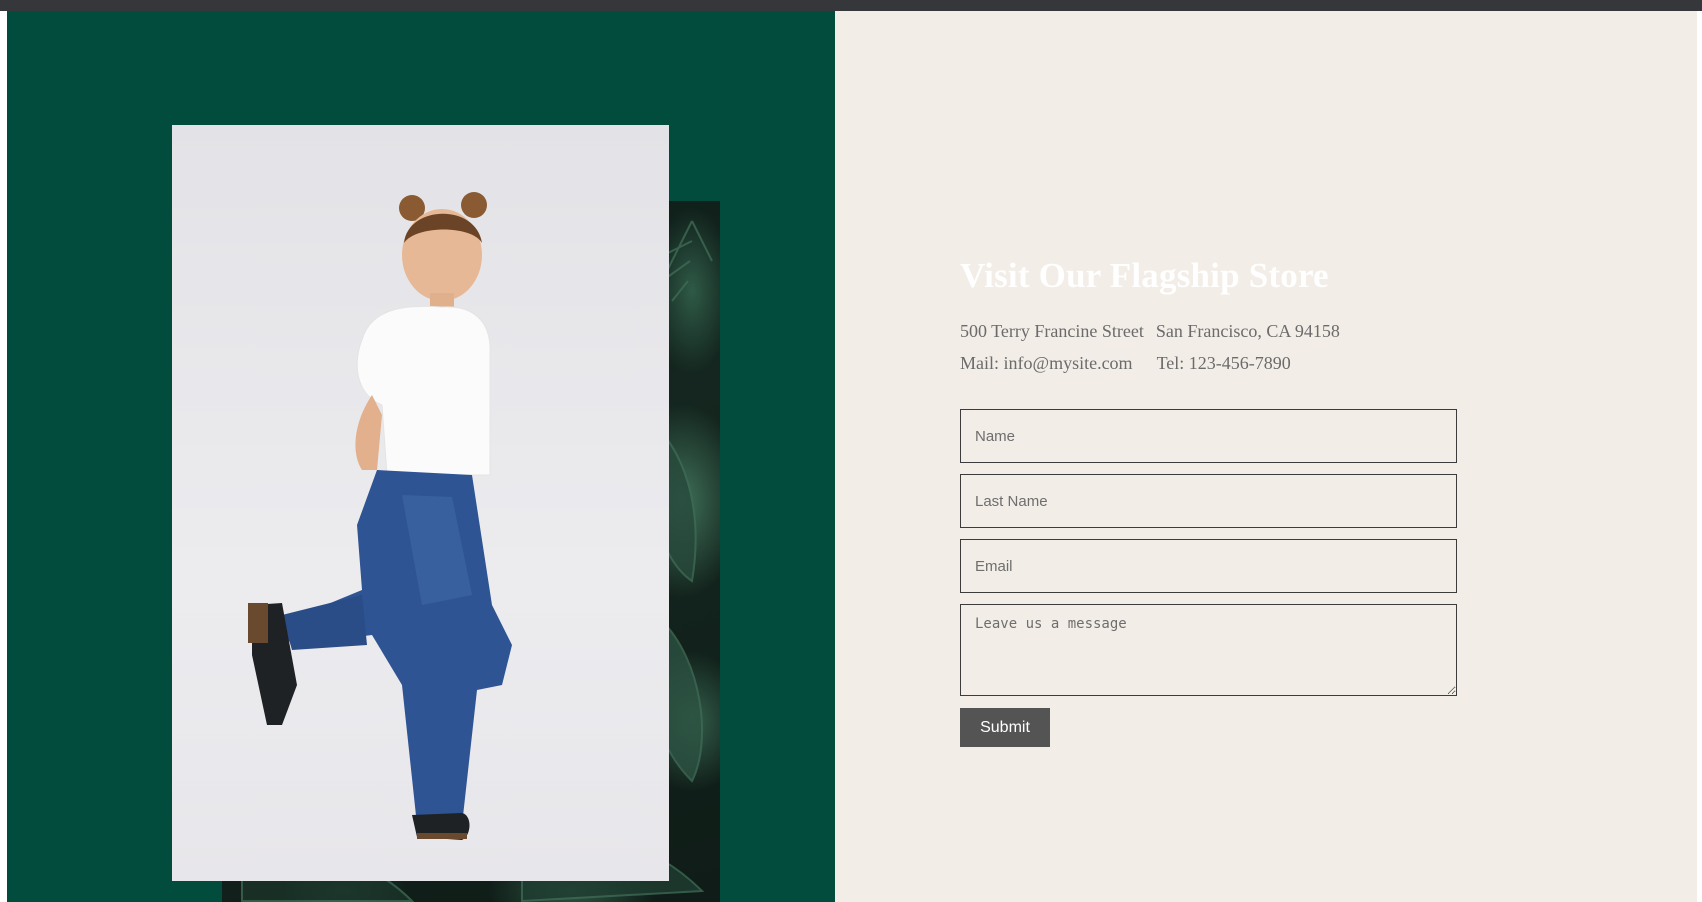 This screenshot has height=902, width=1702. Describe the element at coordinates (1208, 501) in the screenshot. I see `last-name-input` at that location.